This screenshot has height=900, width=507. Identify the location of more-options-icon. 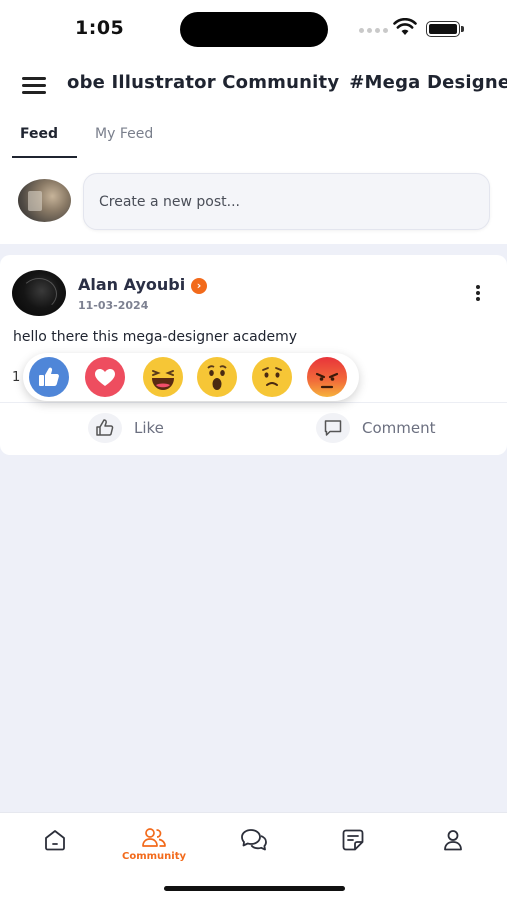
(478, 295).